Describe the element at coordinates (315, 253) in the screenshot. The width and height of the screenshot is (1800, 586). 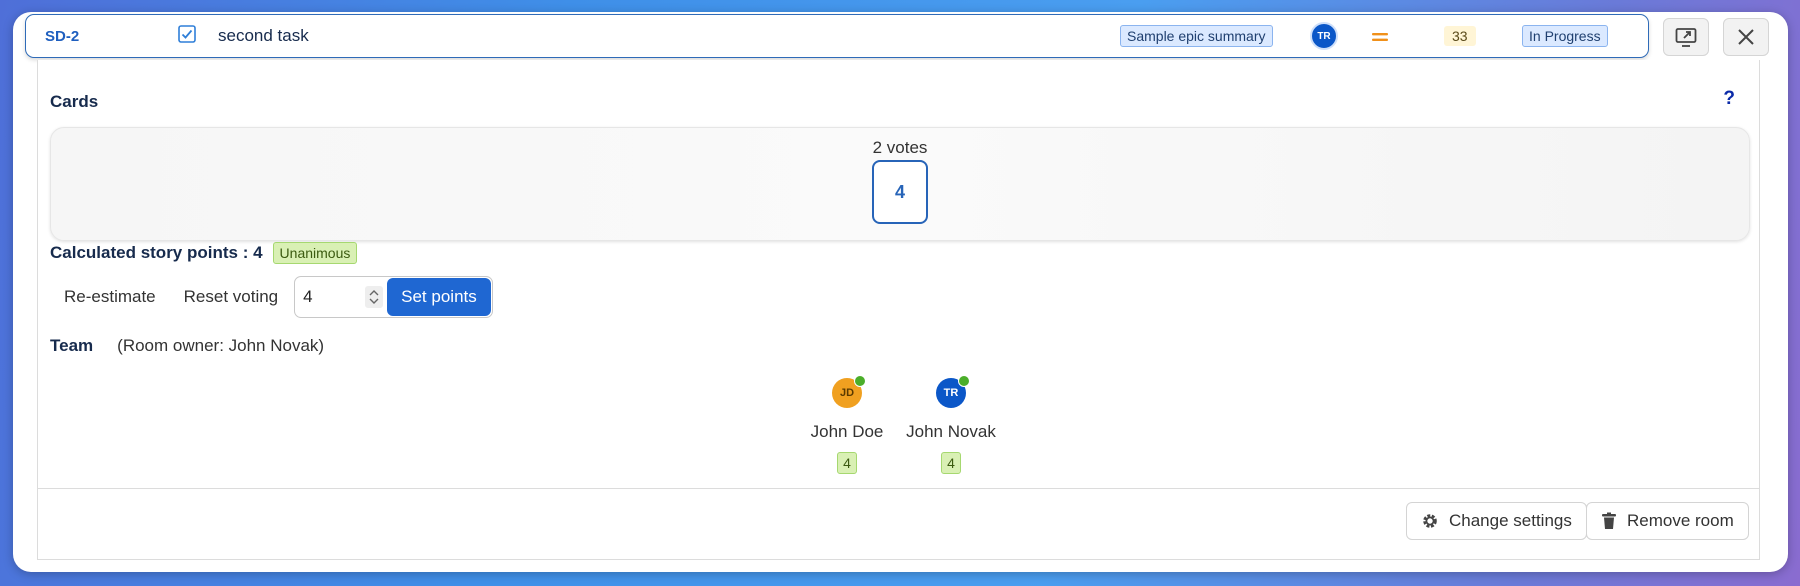
I see `unanimous-badge: Unanimous` at that location.